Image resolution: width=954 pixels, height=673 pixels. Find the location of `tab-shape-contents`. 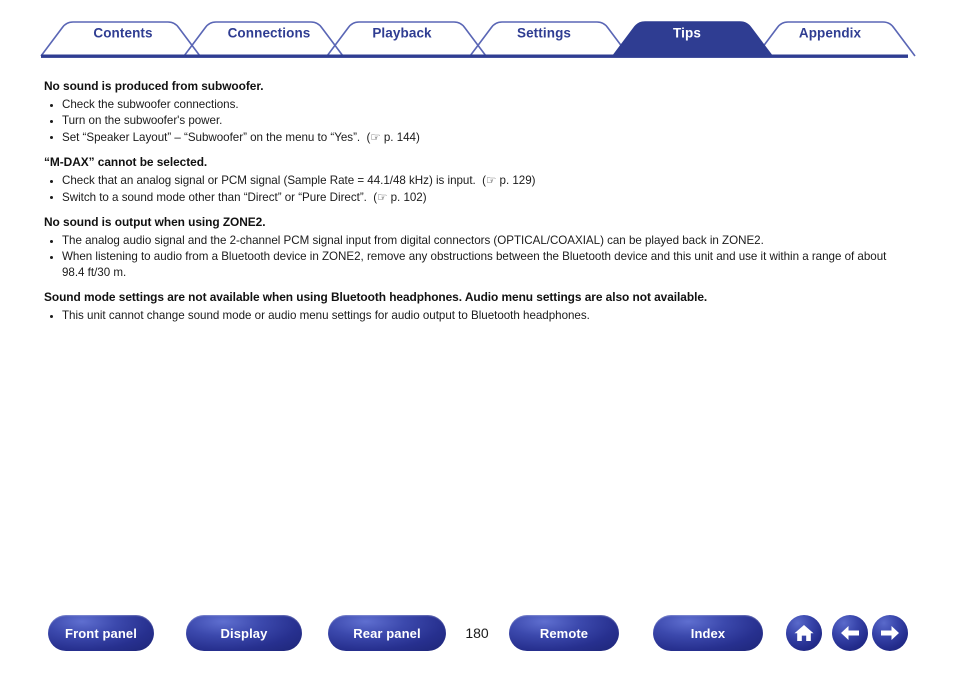

tab-shape-contents is located at coordinates (120, 39).